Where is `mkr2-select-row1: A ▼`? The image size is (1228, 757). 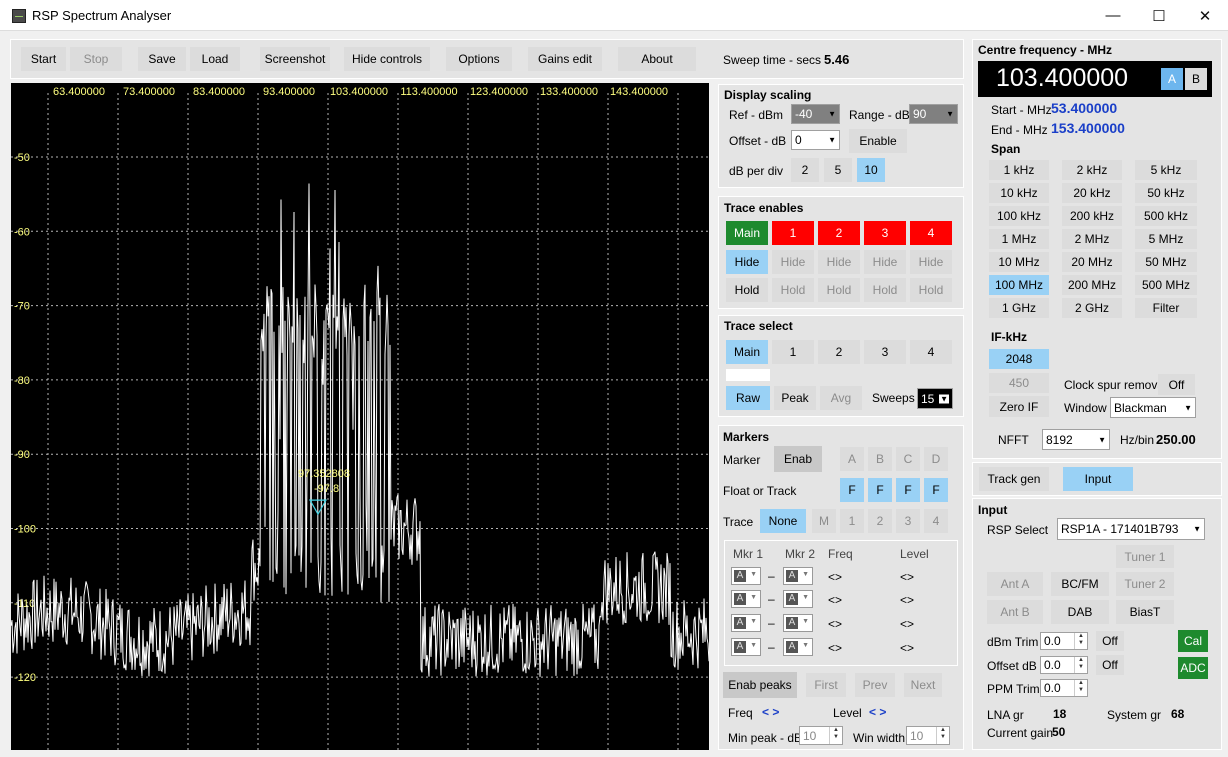
mkr2-select-row1: A ▼ is located at coordinates (798, 576).